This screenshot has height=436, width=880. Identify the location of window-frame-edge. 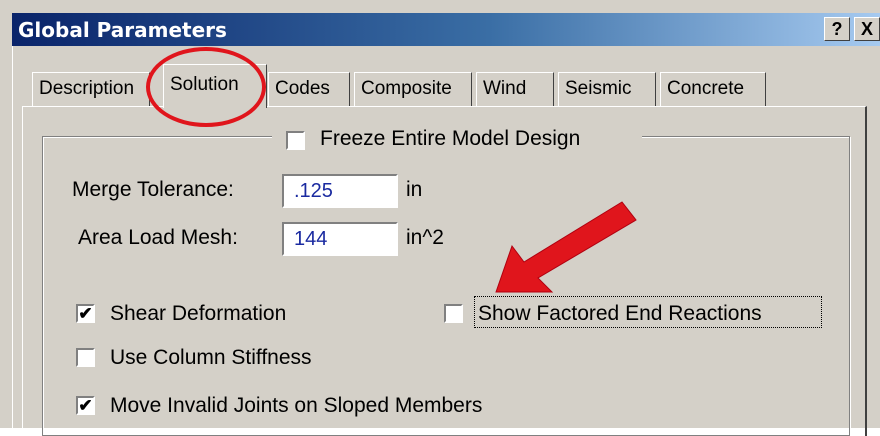
(12, 237).